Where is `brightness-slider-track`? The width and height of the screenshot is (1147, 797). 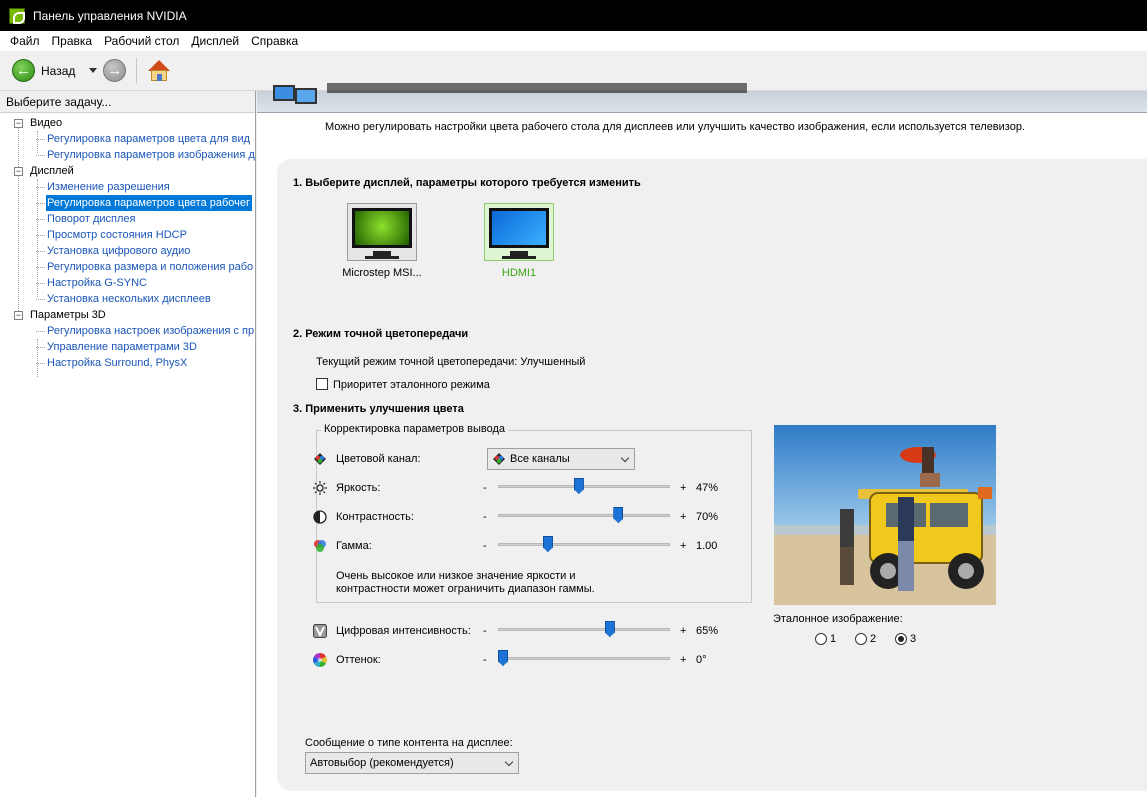
brightness-slider-track is located at coordinates (584, 486).